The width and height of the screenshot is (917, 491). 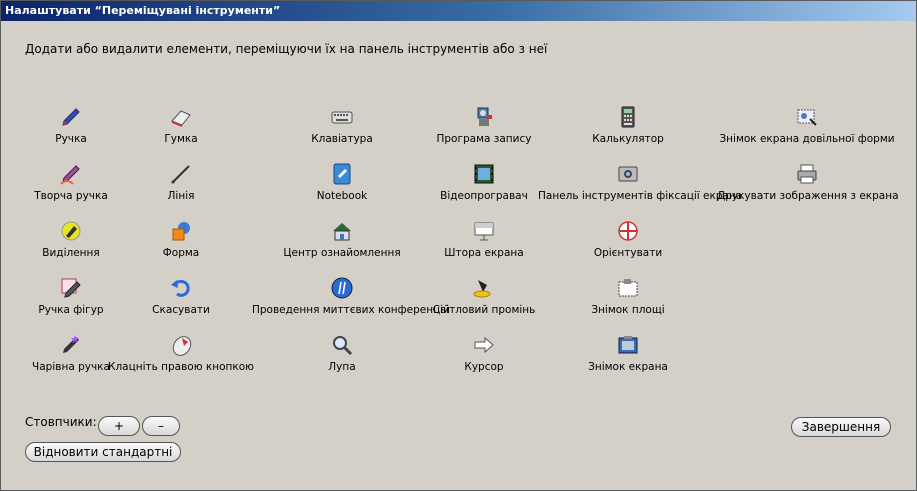 I want to click on tool-item: Знімок екрана довільної форми, so click(x=807, y=126).